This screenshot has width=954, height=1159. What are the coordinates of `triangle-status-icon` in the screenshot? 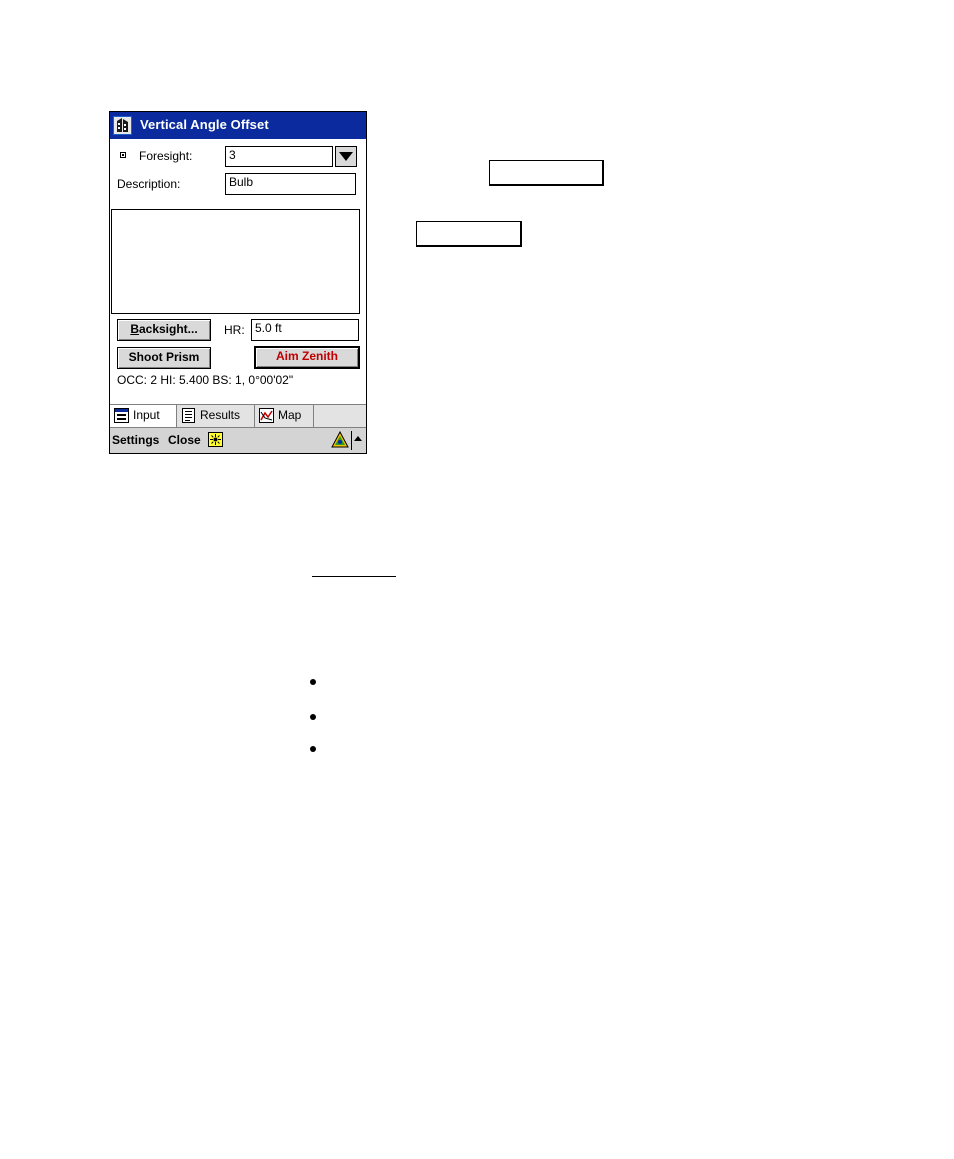 It's located at (340, 440).